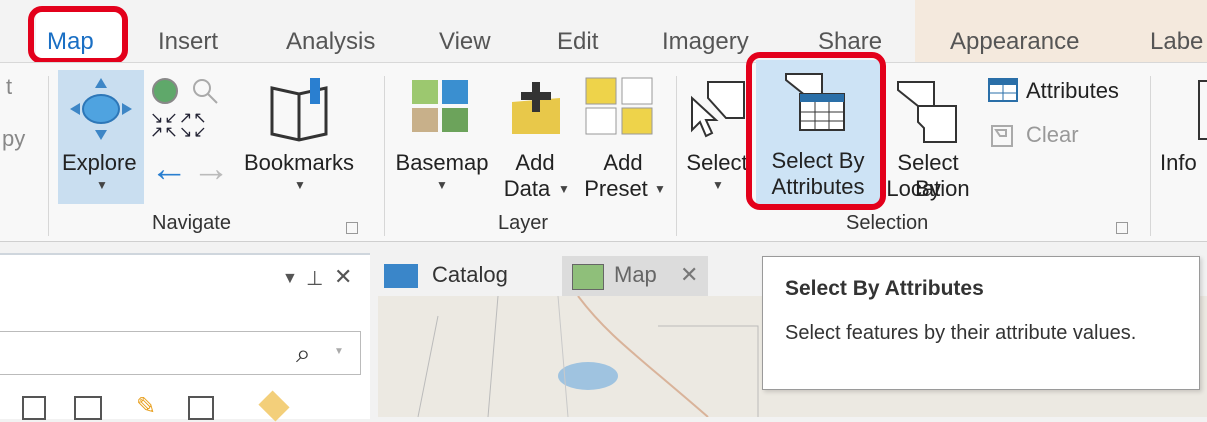 This screenshot has height=422, width=1207. I want to click on info-label: Info, so click(1178, 162).